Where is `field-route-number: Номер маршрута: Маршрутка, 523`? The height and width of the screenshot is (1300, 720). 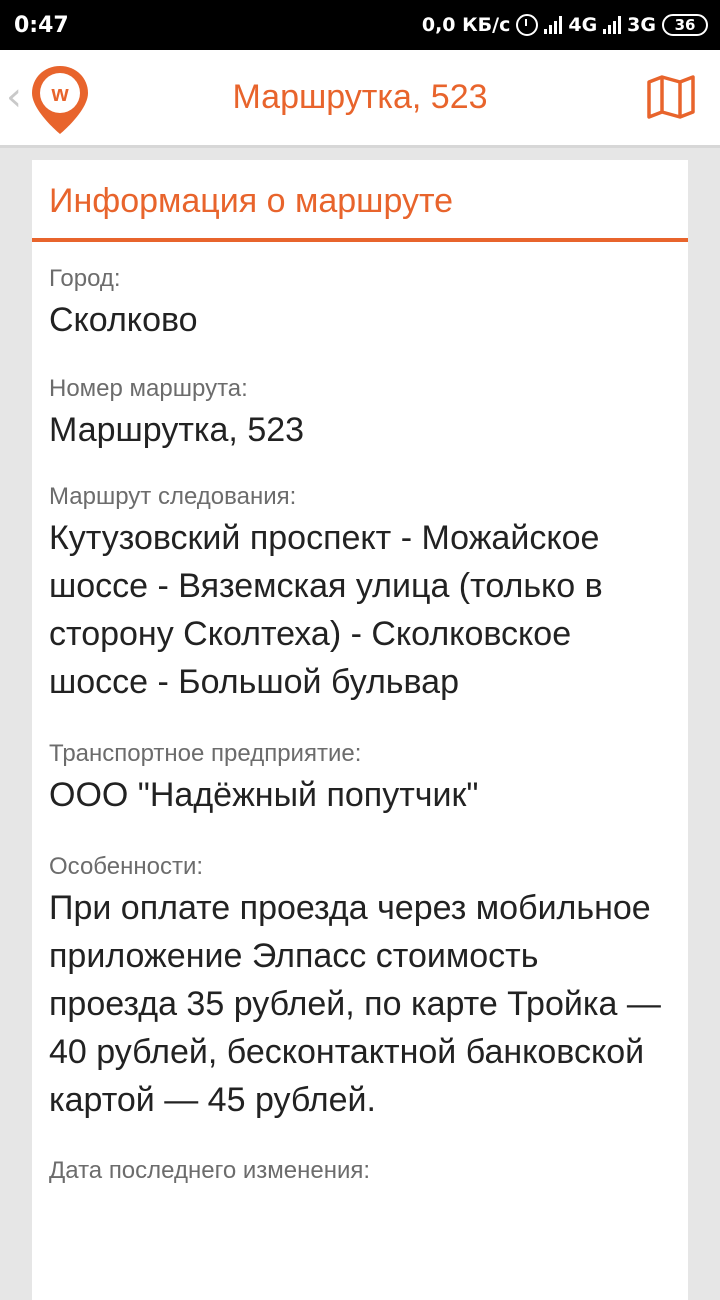 field-route-number: Номер маршрута: Маршрутка, 523 is located at coordinates (360, 414).